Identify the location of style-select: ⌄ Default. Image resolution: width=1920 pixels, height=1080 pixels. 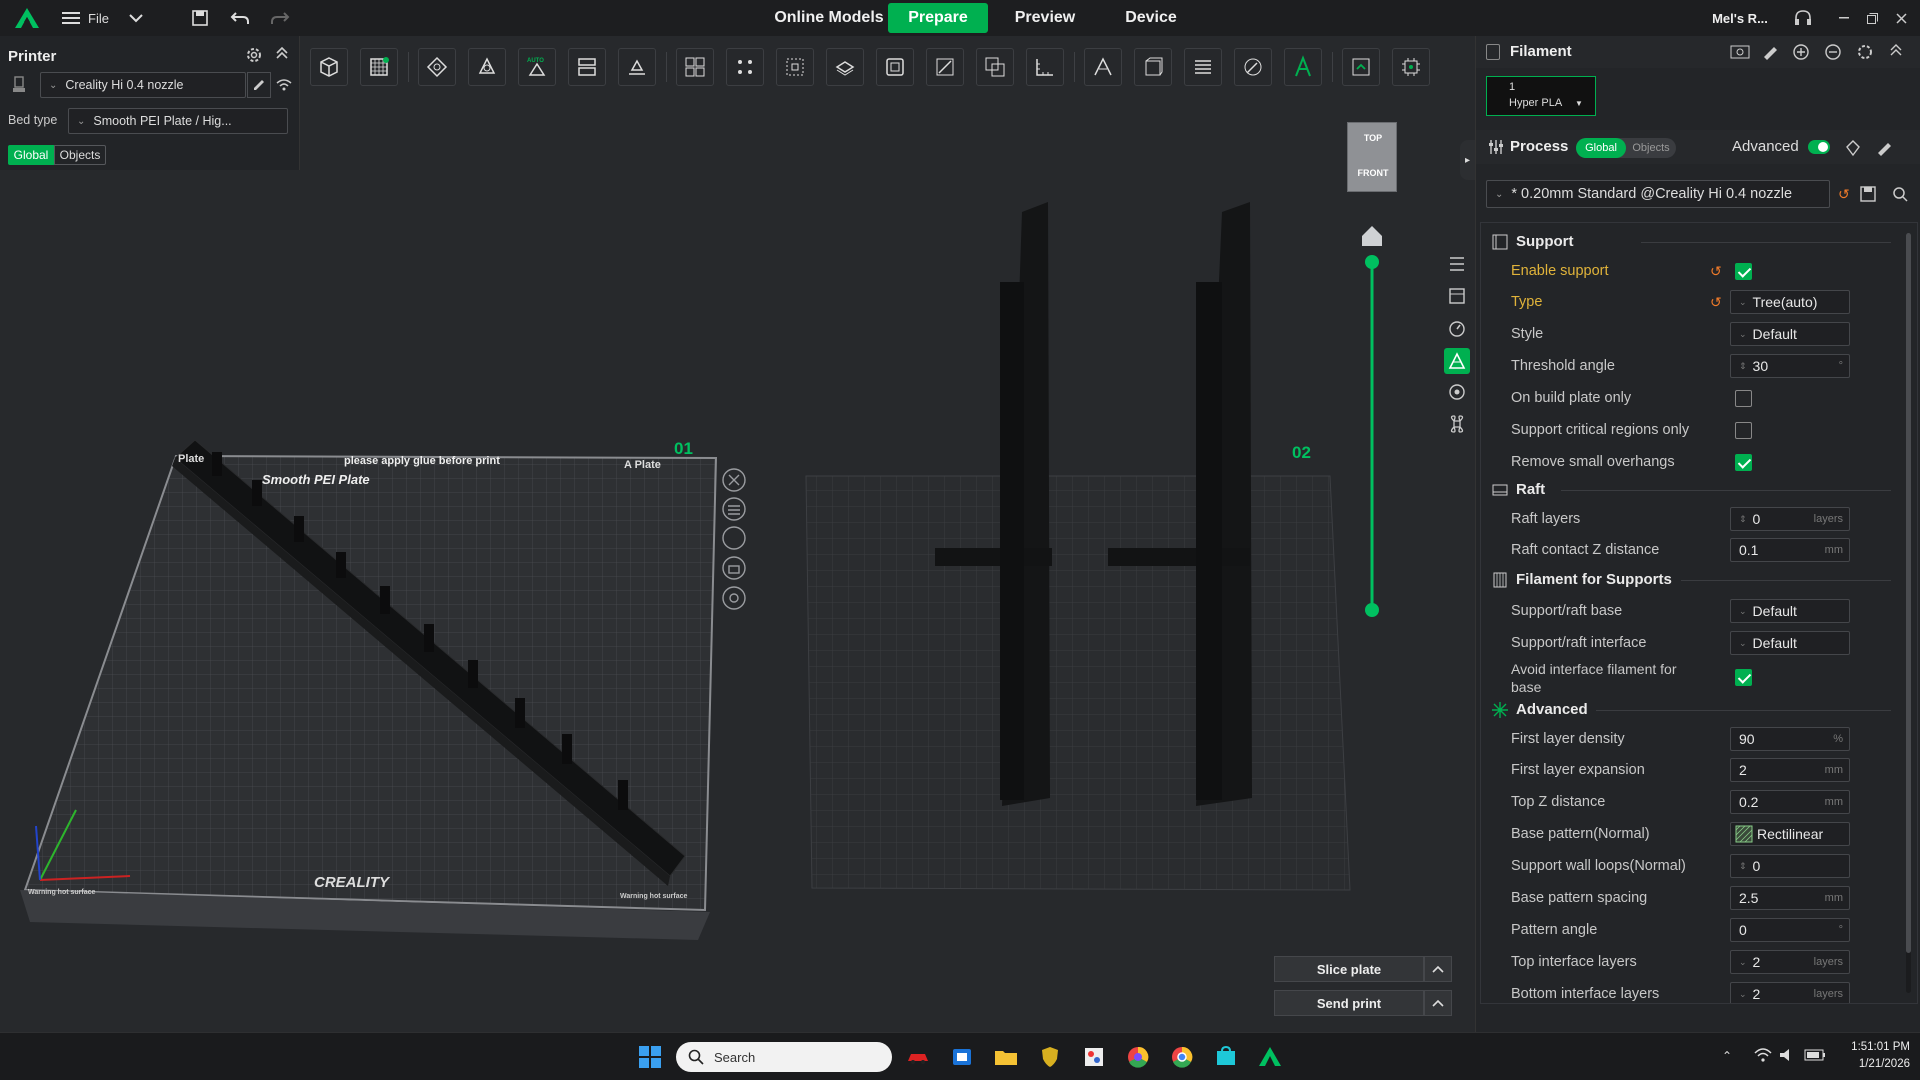
(1790, 334).